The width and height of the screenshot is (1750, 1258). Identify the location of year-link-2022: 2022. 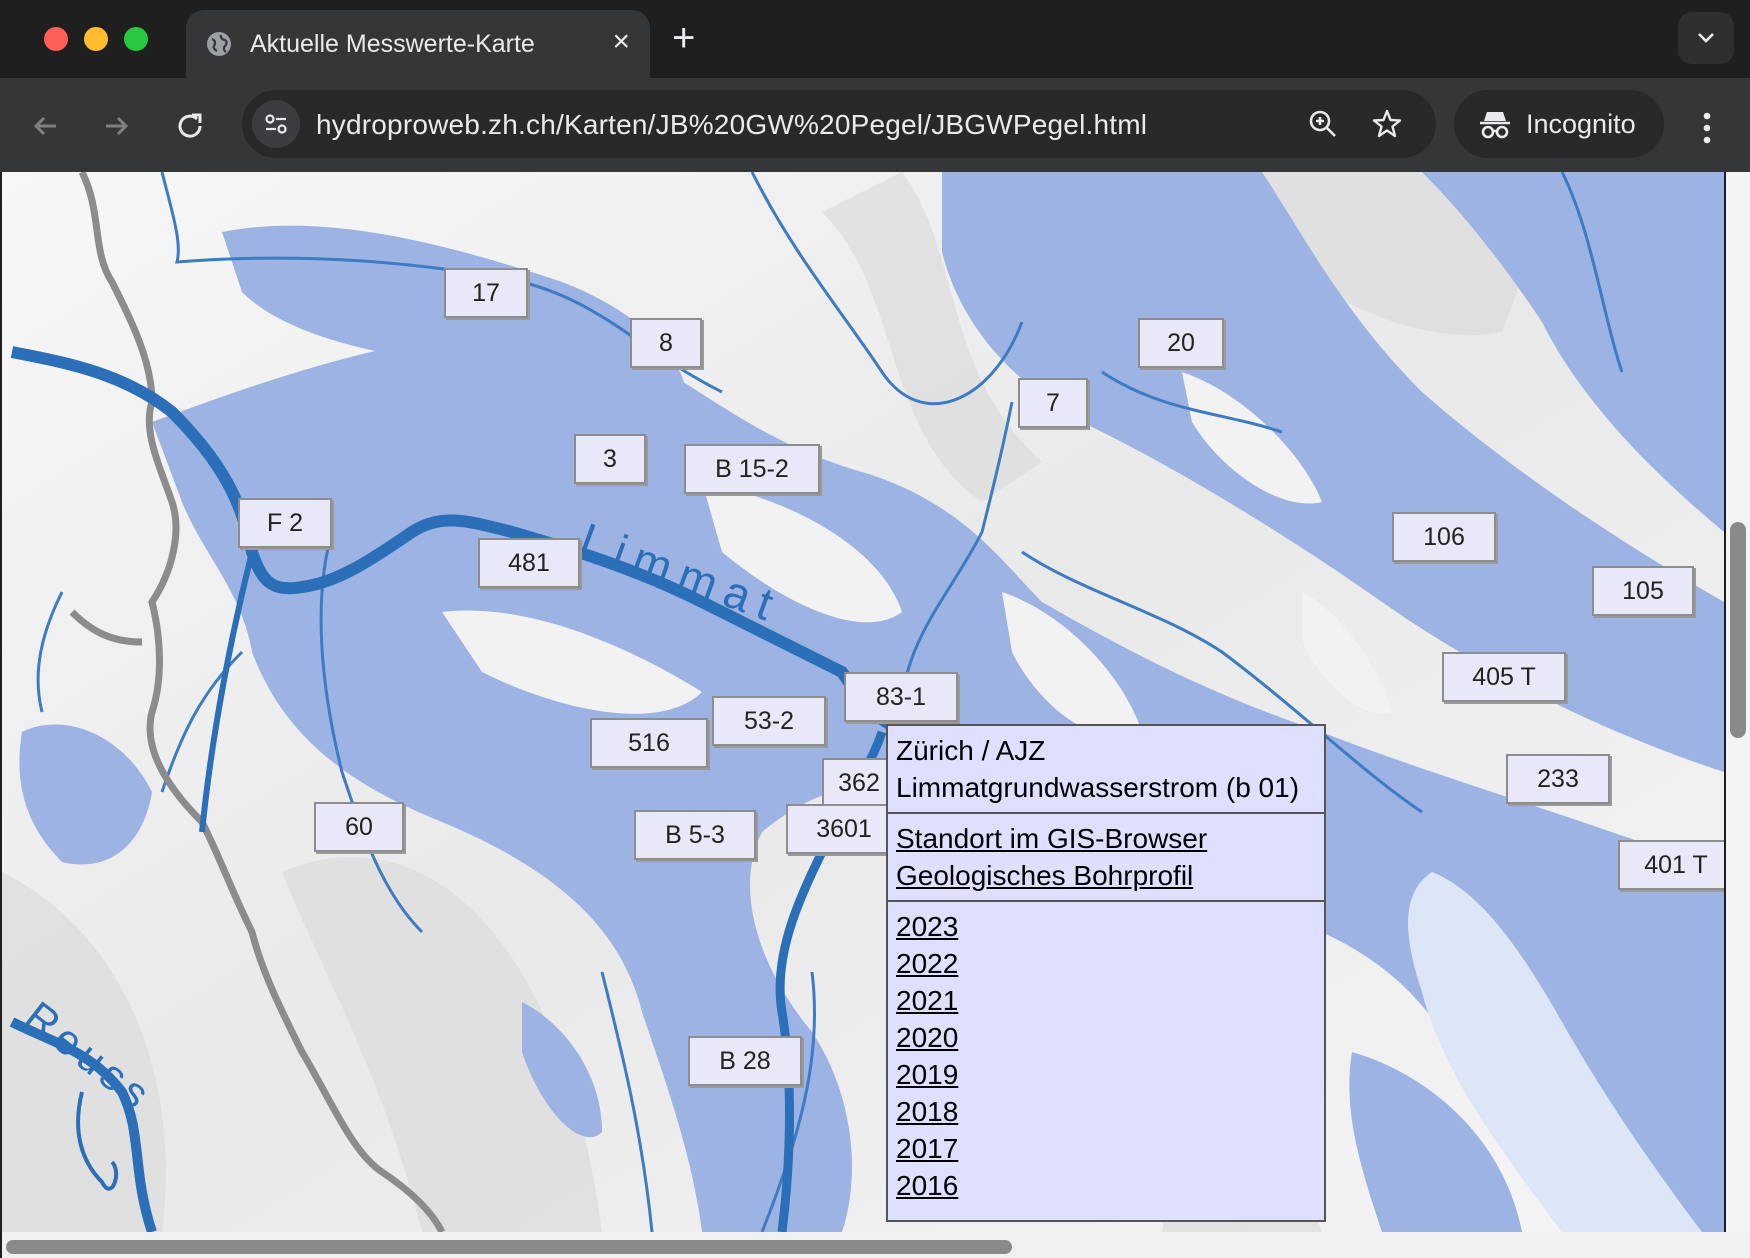
(1106, 963).